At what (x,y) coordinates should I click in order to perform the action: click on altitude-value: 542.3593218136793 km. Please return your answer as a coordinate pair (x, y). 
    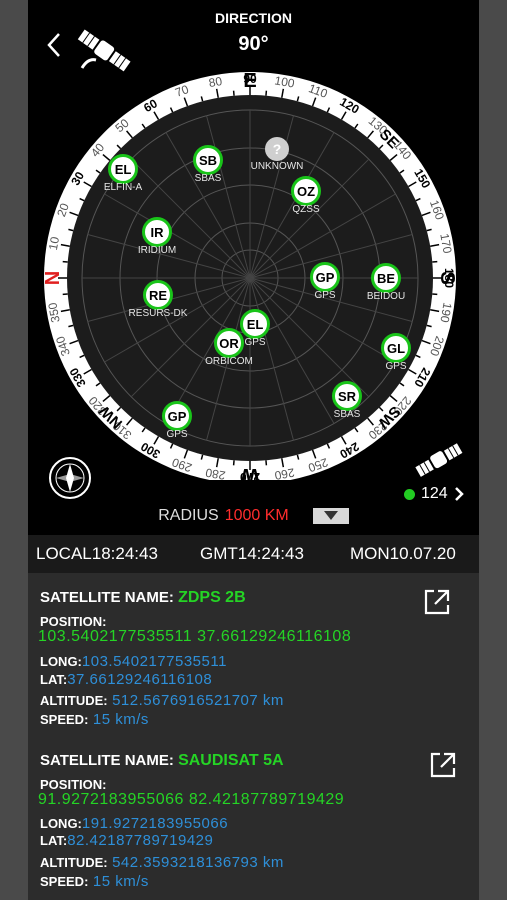
    Looking at the image, I should click on (198, 862).